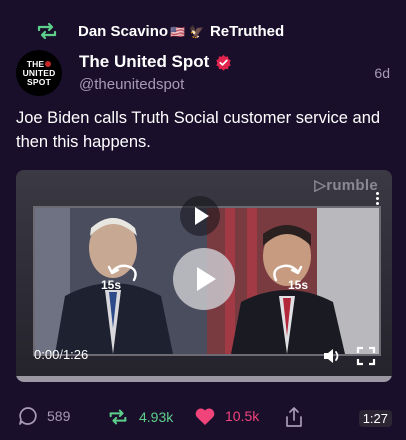 This screenshot has height=440, width=406. I want to click on retruth-banner: Dan Scavino 🇺🇸 🦅 ReTruthed, so click(159, 31).